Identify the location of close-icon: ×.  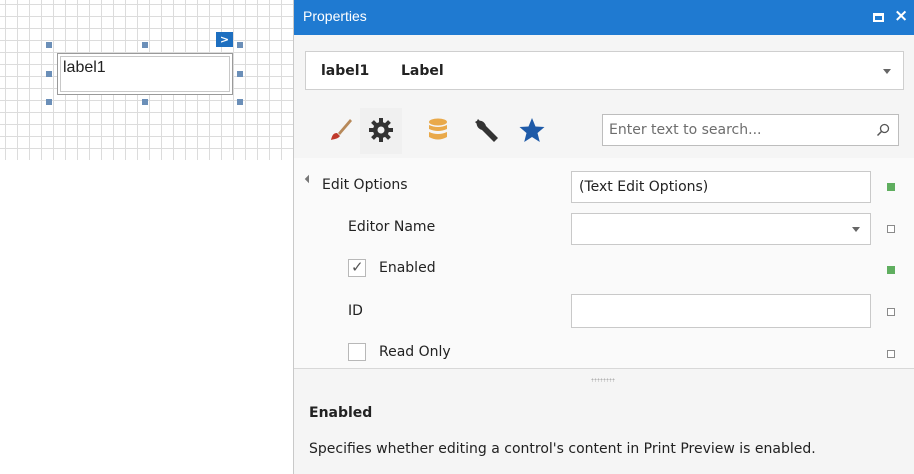
(901, 16).